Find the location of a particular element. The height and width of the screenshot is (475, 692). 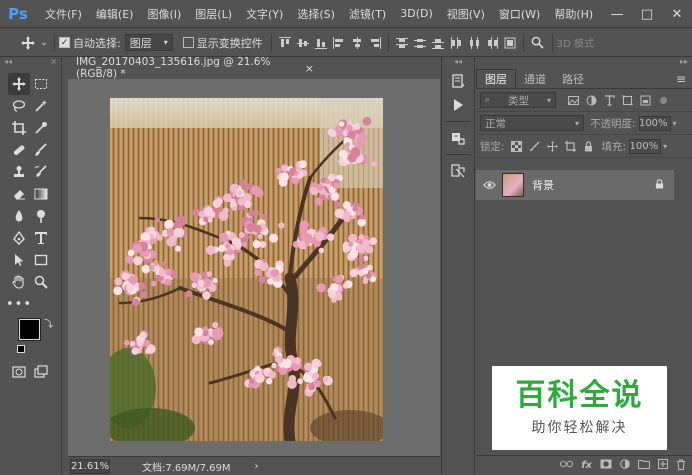

align-bottom-icon is located at coordinates (321, 43).